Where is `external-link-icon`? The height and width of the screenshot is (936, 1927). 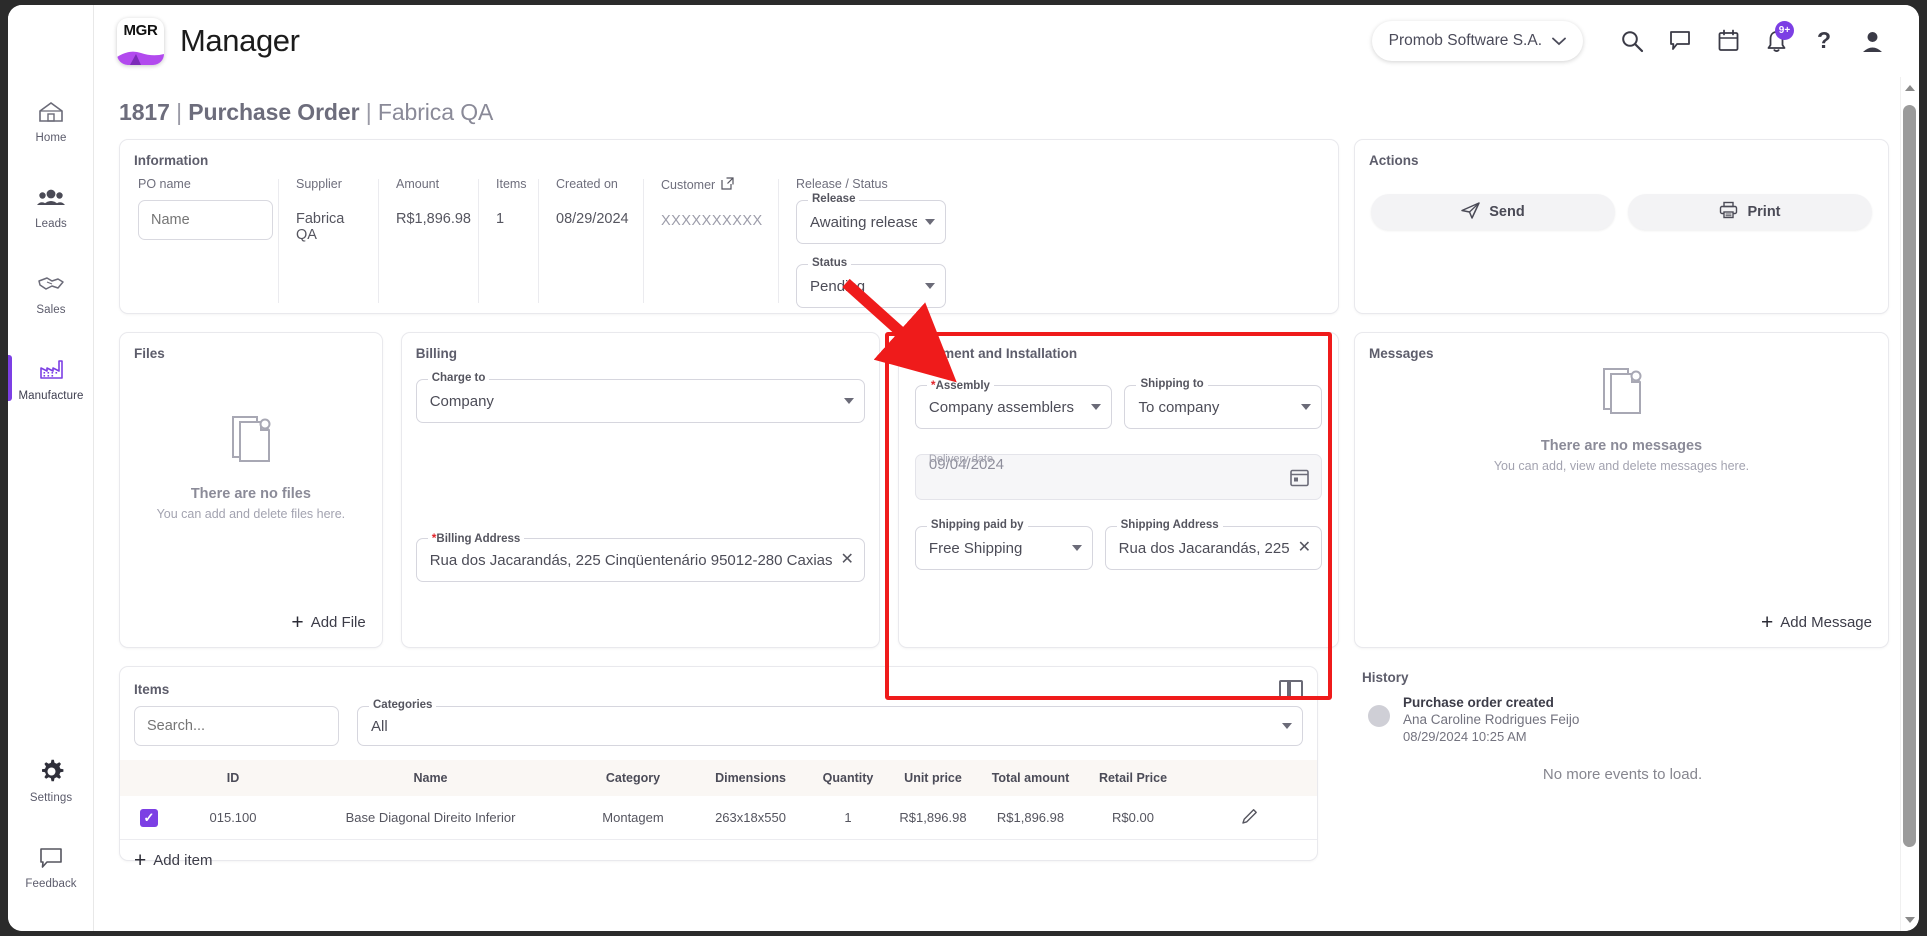 external-link-icon is located at coordinates (727, 185).